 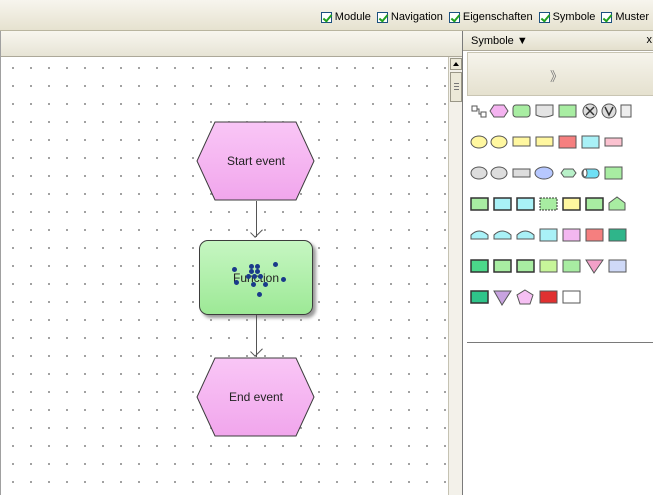 I want to click on symbol-white-rect-icon, so click(x=571, y=297).